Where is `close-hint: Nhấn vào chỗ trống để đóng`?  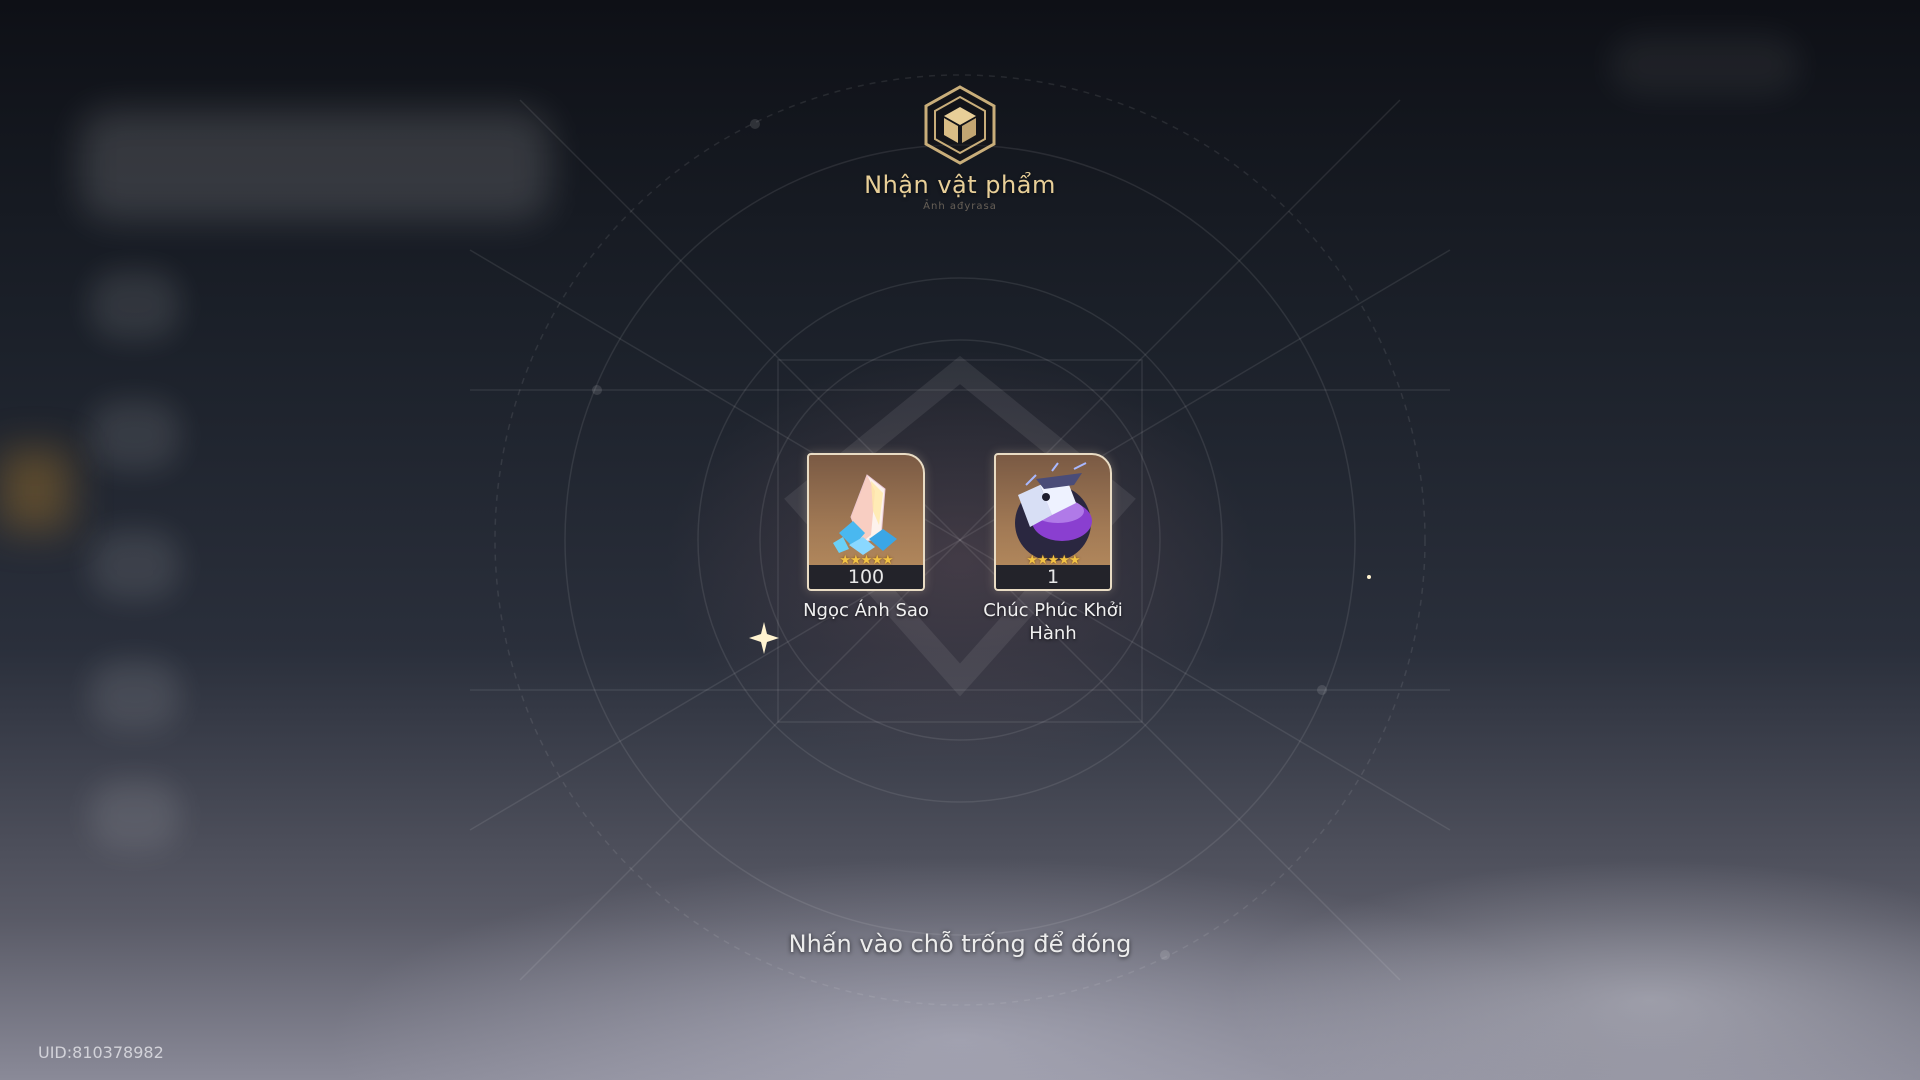
close-hint: Nhấn vào chỗ trống để đóng is located at coordinates (960, 944).